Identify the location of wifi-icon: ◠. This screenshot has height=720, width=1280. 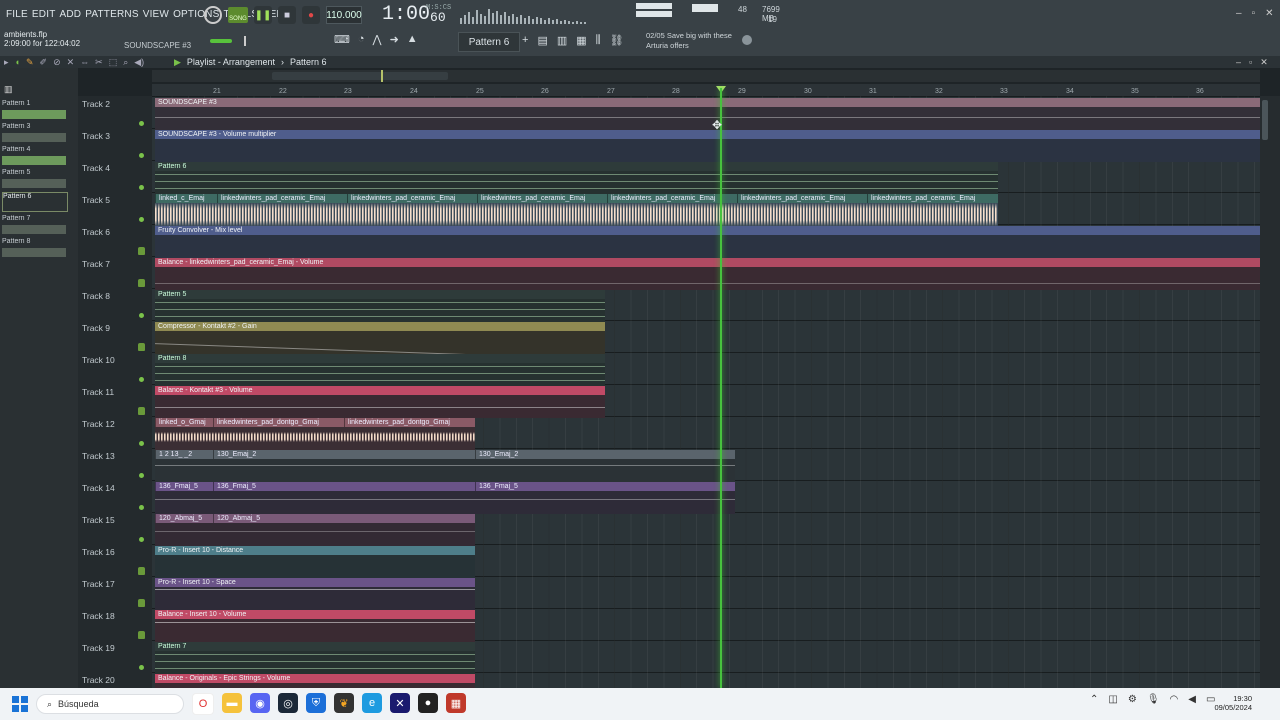
(1174, 699).